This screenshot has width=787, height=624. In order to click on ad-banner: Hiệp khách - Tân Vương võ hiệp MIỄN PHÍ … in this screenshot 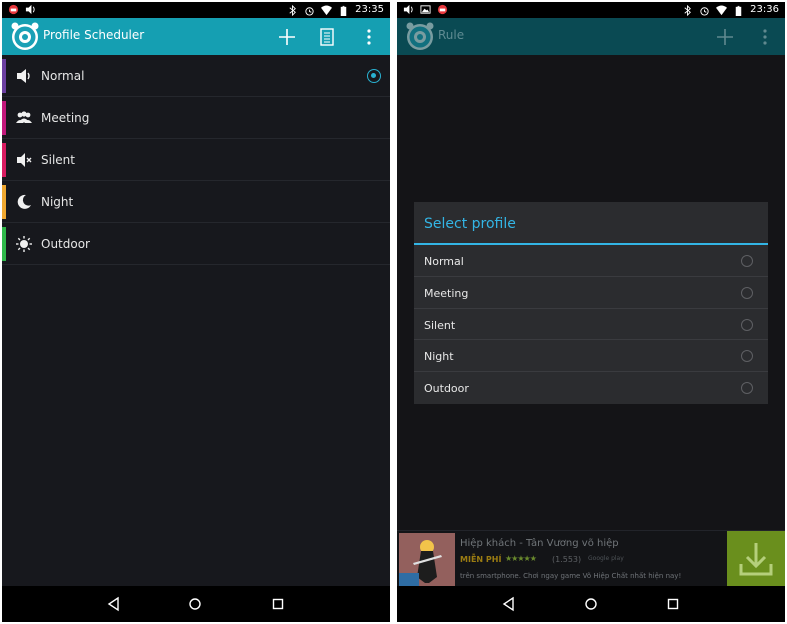, I will do `click(591, 559)`.